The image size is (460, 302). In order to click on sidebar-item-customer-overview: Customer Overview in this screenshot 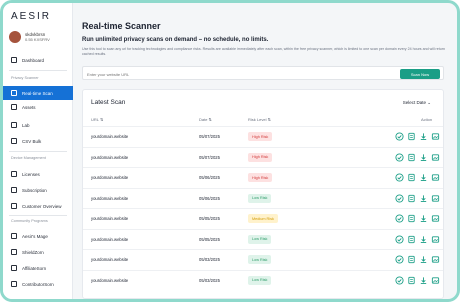, I will do `click(38, 206)`.